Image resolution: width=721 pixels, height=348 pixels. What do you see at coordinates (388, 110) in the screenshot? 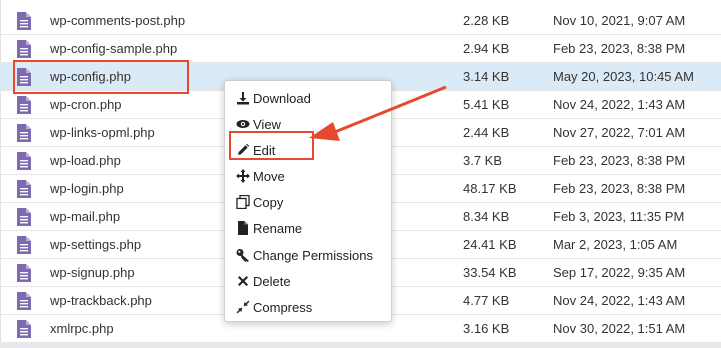
I see `arrow-shaft` at bounding box center [388, 110].